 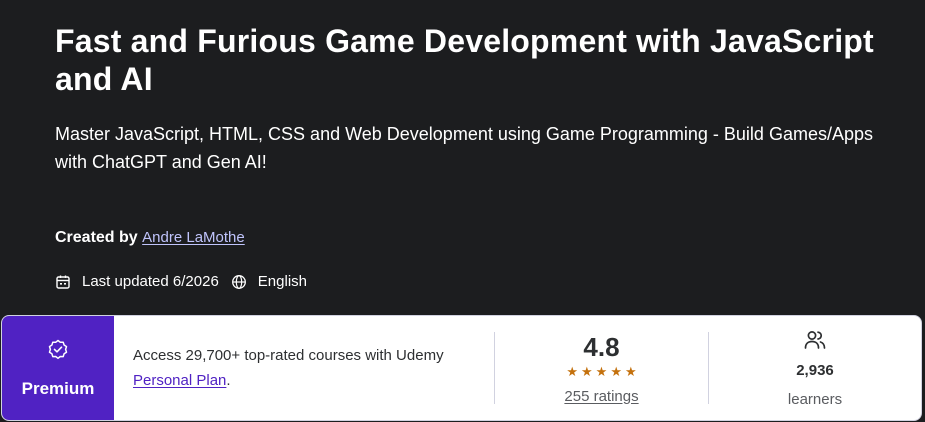 I want to click on personal-plan-link: Personal Plan, so click(x=179, y=380).